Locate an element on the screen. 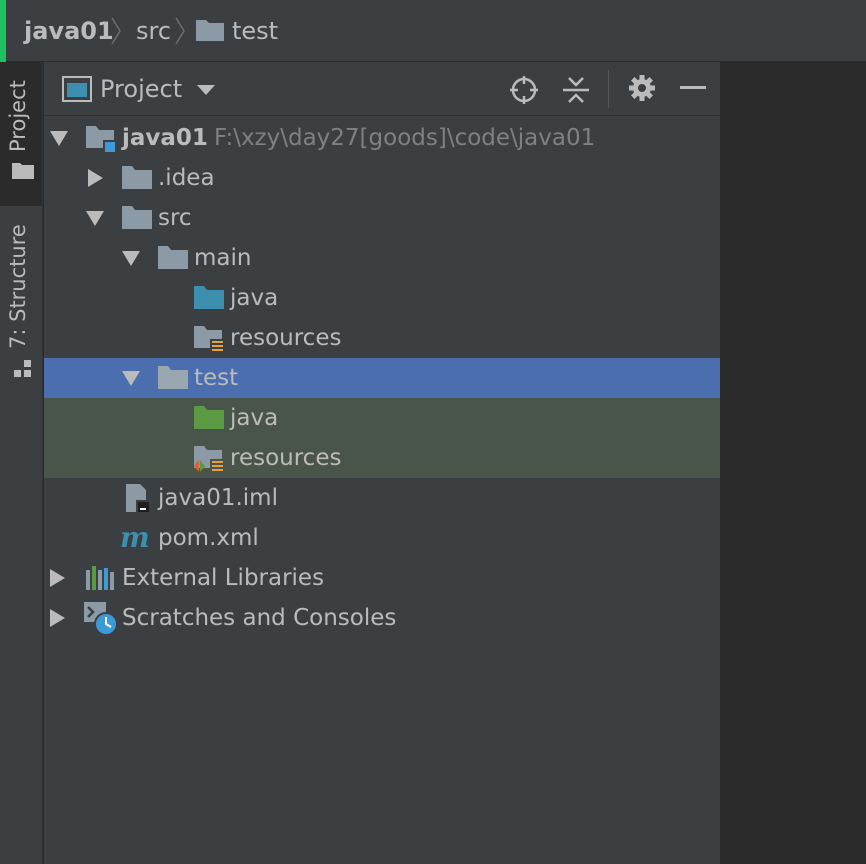 This screenshot has height=864, width=866. tree-row-test-resources is located at coordinates (382, 458).